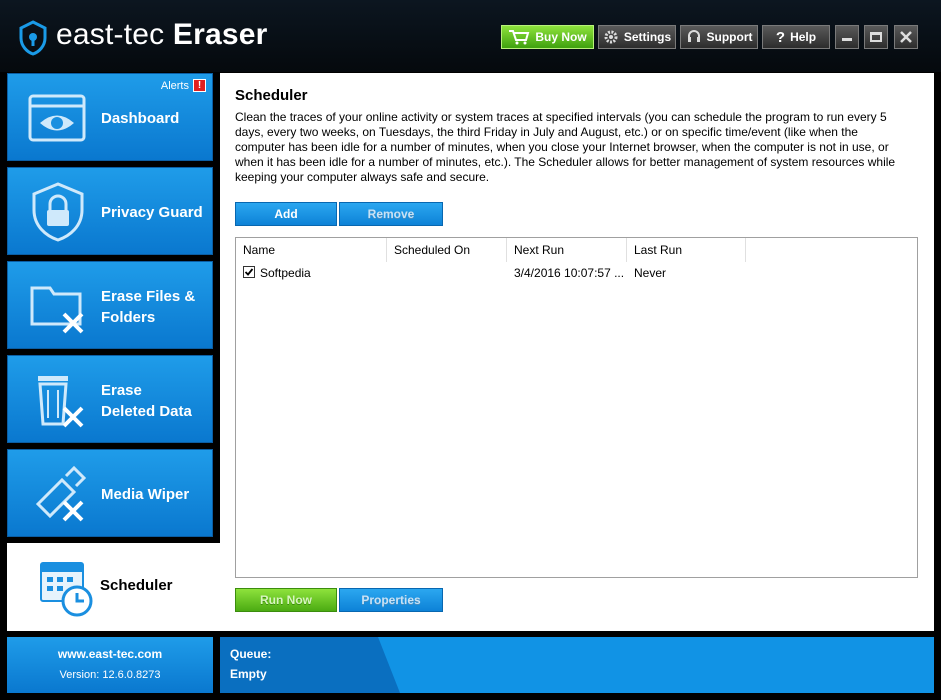 Image resolution: width=941 pixels, height=700 pixels. I want to click on properties-button: Properties, so click(391, 600).